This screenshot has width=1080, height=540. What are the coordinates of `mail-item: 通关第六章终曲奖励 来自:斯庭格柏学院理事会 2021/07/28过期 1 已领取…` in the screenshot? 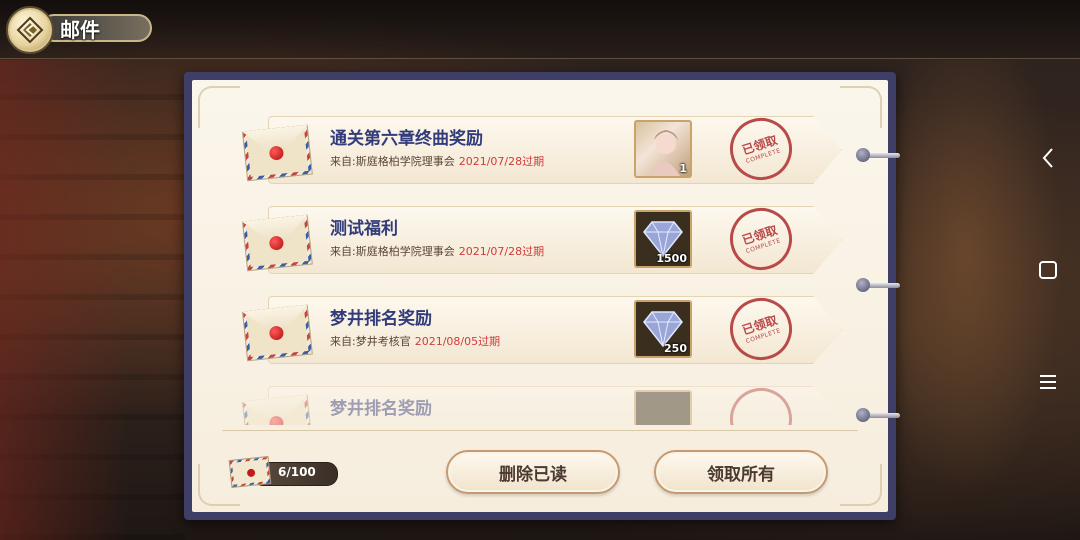 It's located at (541, 149).